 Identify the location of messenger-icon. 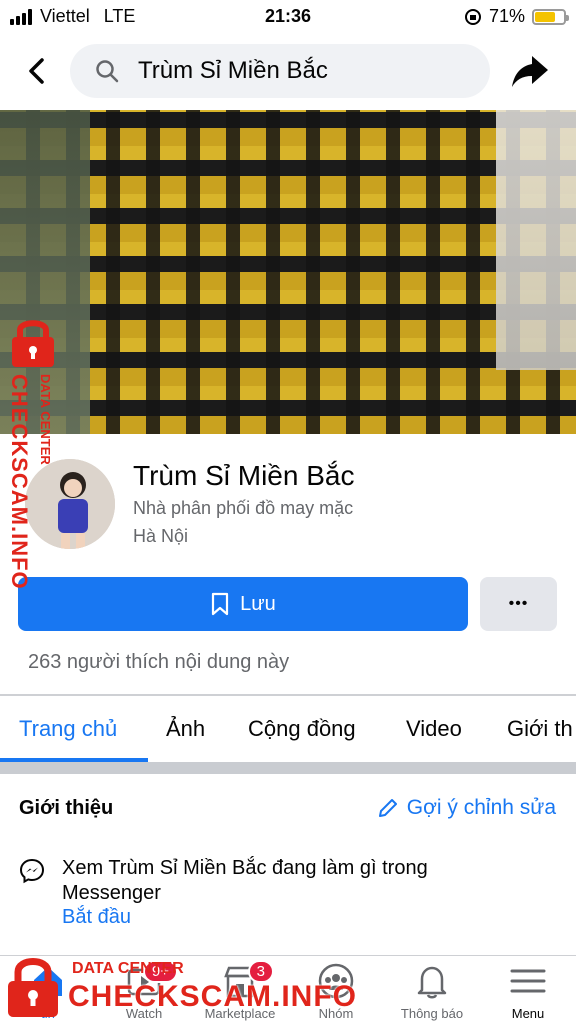
(32, 871).